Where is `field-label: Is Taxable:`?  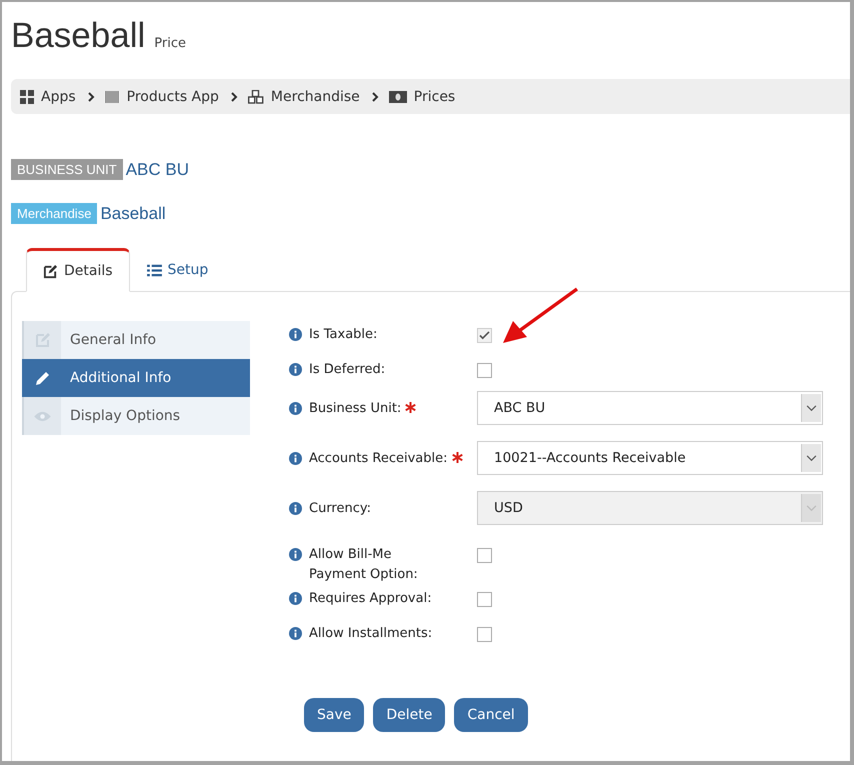
field-label: Is Taxable: is located at coordinates (343, 335).